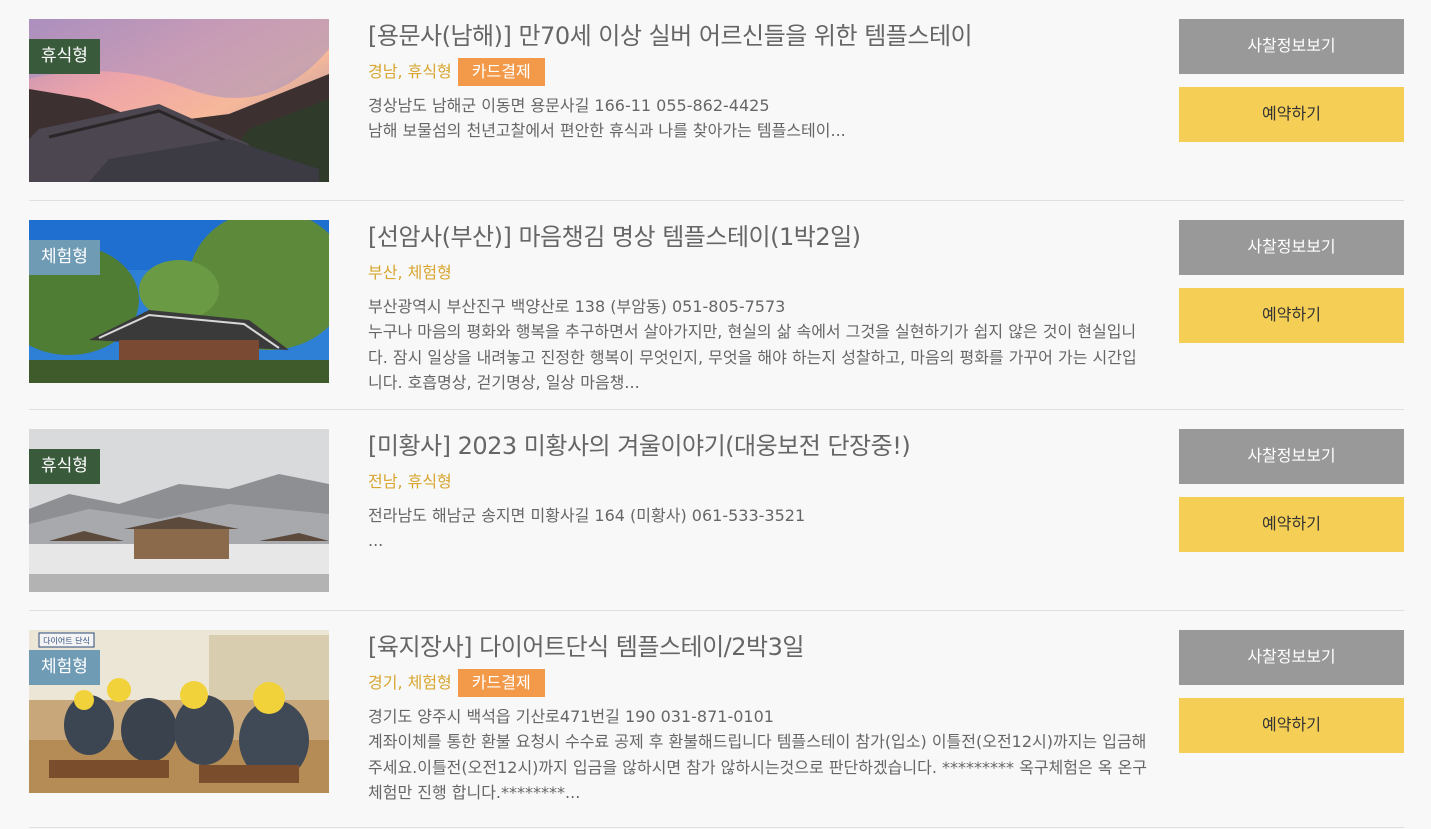  I want to click on address: 경상남도 남해군 이동면 용문사길 166-11 055-862-4425, so click(569, 105).